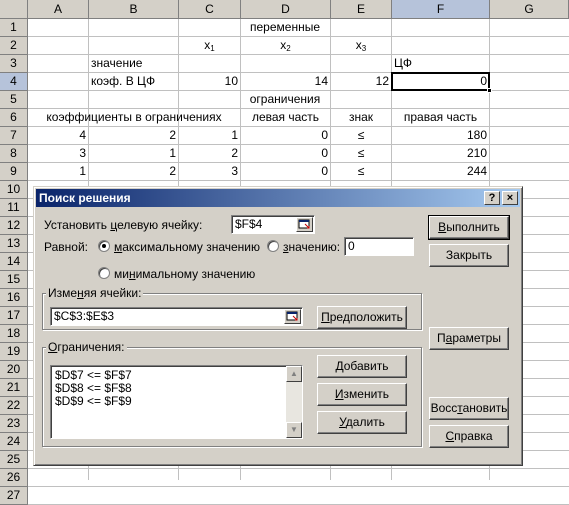  I want to click on cell-a7: 4, so click(58, 135).